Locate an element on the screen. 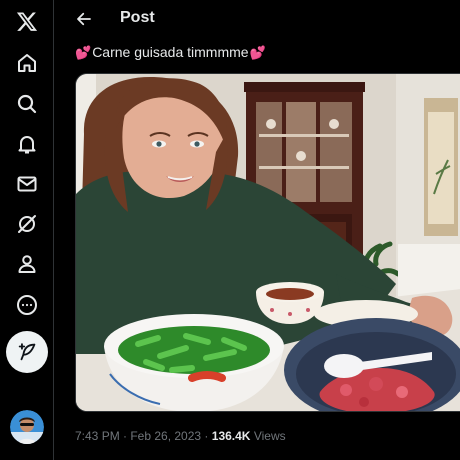 Image resolution: width=460 pixels, height=460 pixels. tweet-text-content: Carne guisada timmmme is located at coordinates (170, 52).